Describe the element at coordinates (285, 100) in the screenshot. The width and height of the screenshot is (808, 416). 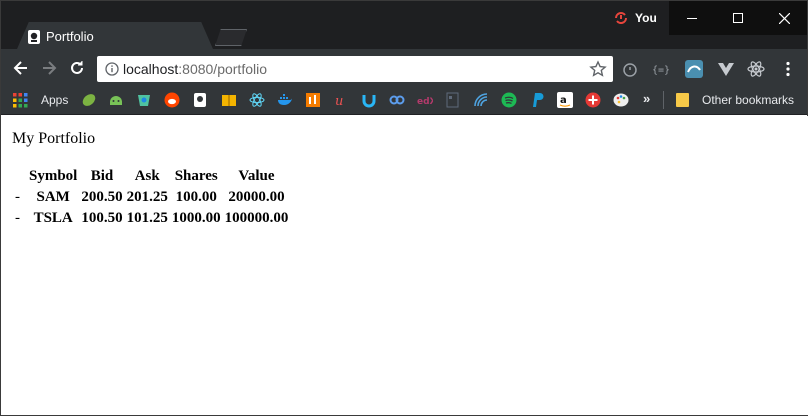
I see `docker-icon` at that location.